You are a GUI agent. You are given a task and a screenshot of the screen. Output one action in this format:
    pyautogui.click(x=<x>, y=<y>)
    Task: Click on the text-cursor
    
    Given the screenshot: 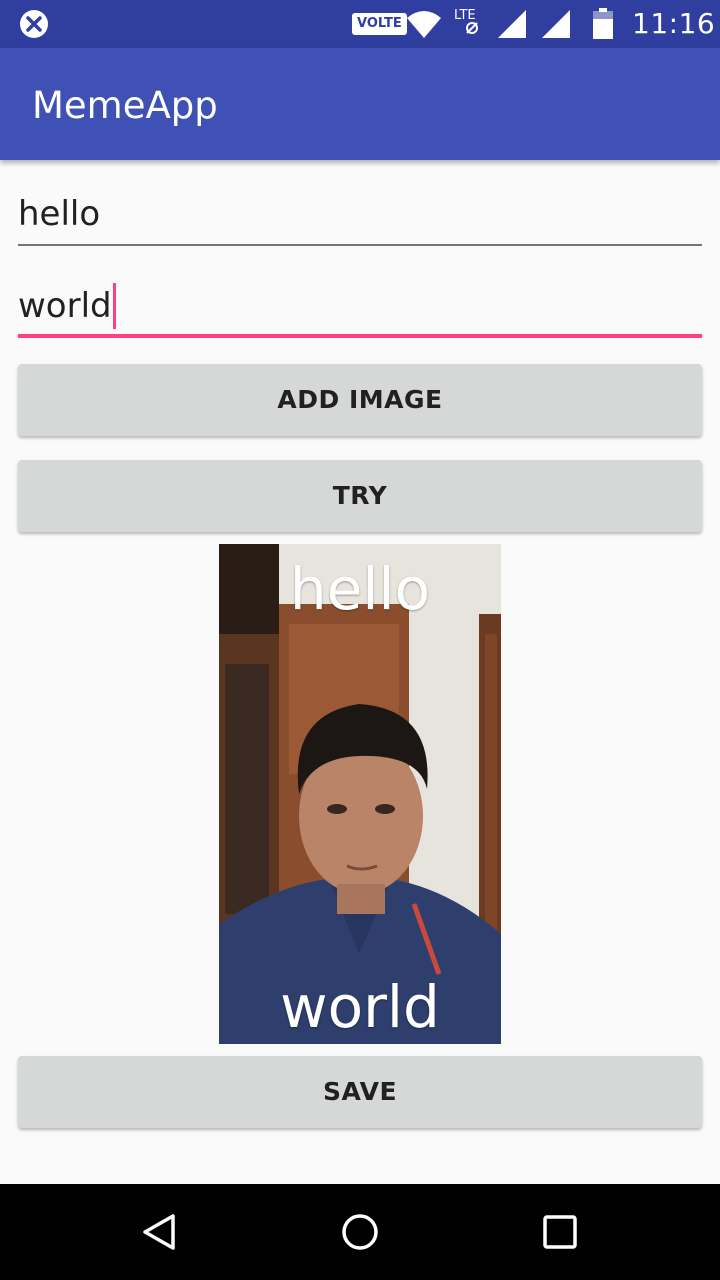 What is the action you would take?
    pyautogui.click(x=114, y=305)
    